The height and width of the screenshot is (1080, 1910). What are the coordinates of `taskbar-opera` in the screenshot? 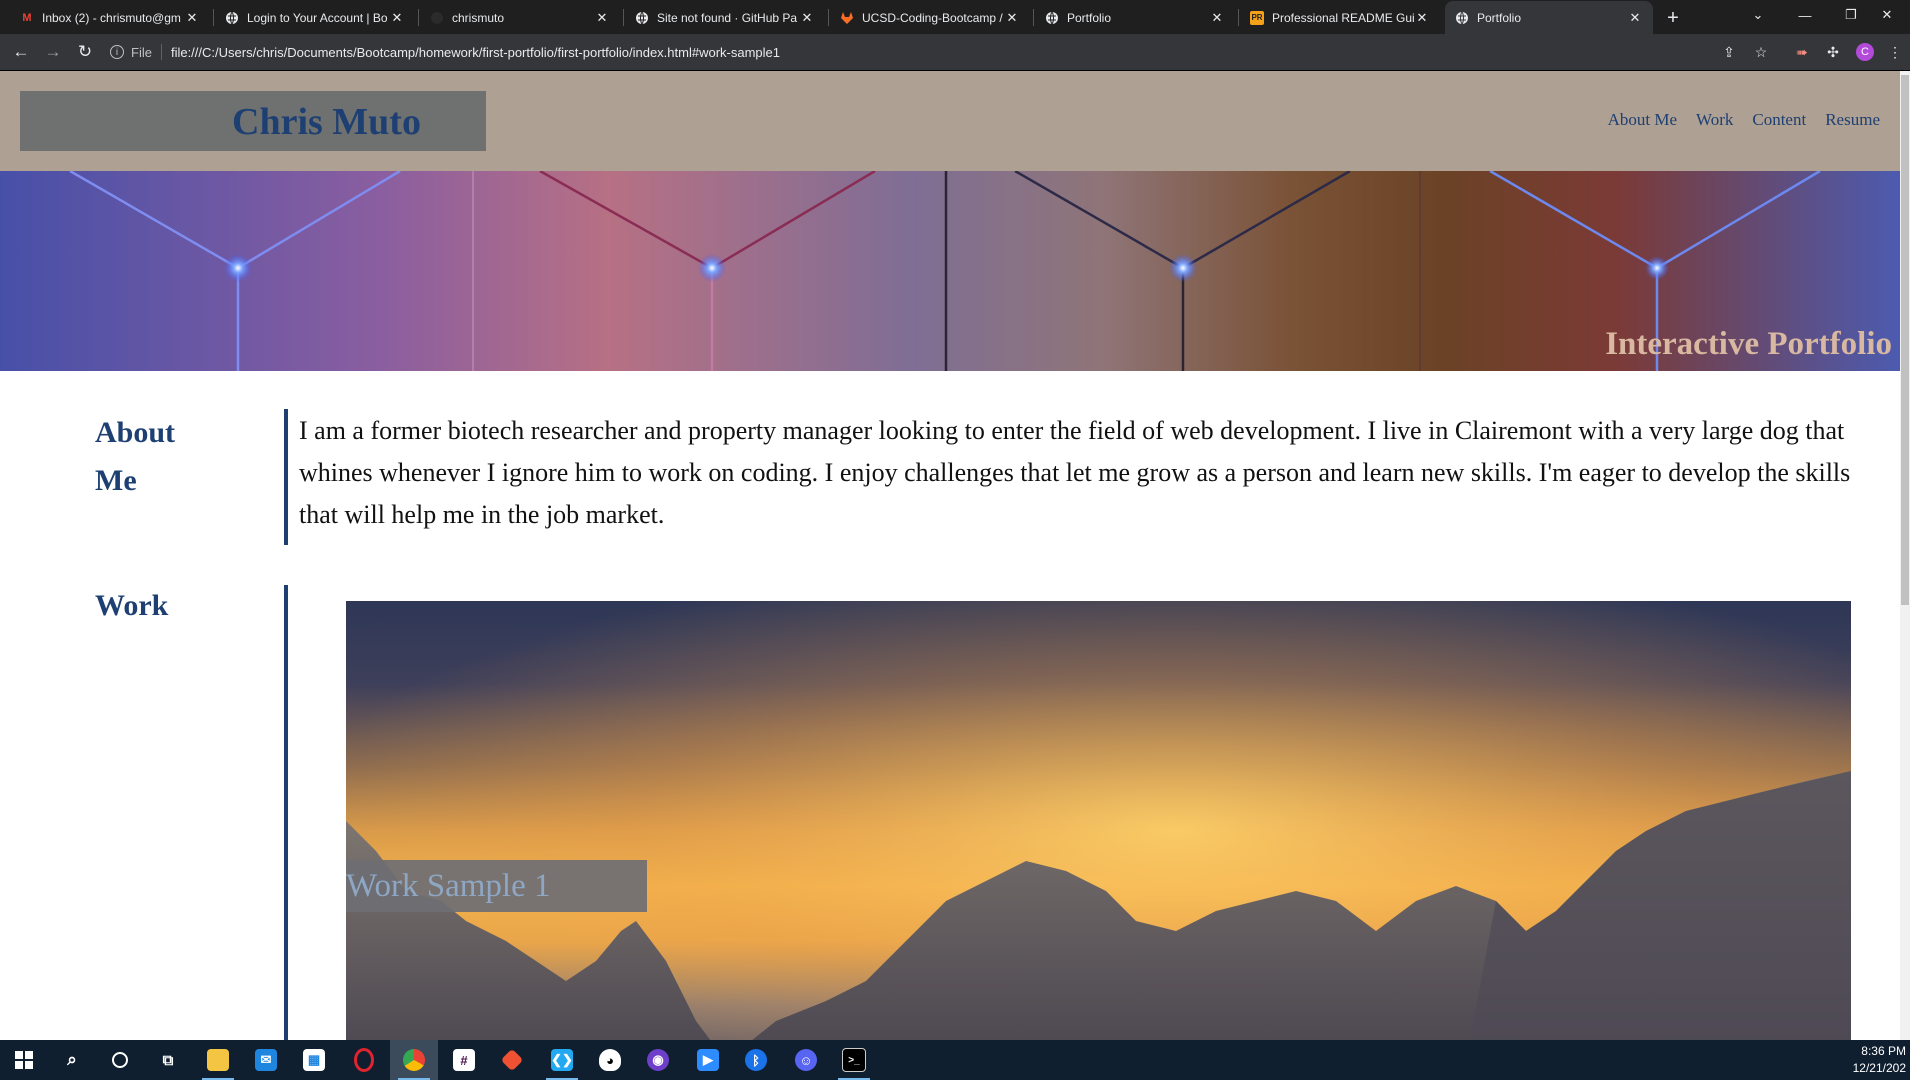 It's located at (364, 1060).